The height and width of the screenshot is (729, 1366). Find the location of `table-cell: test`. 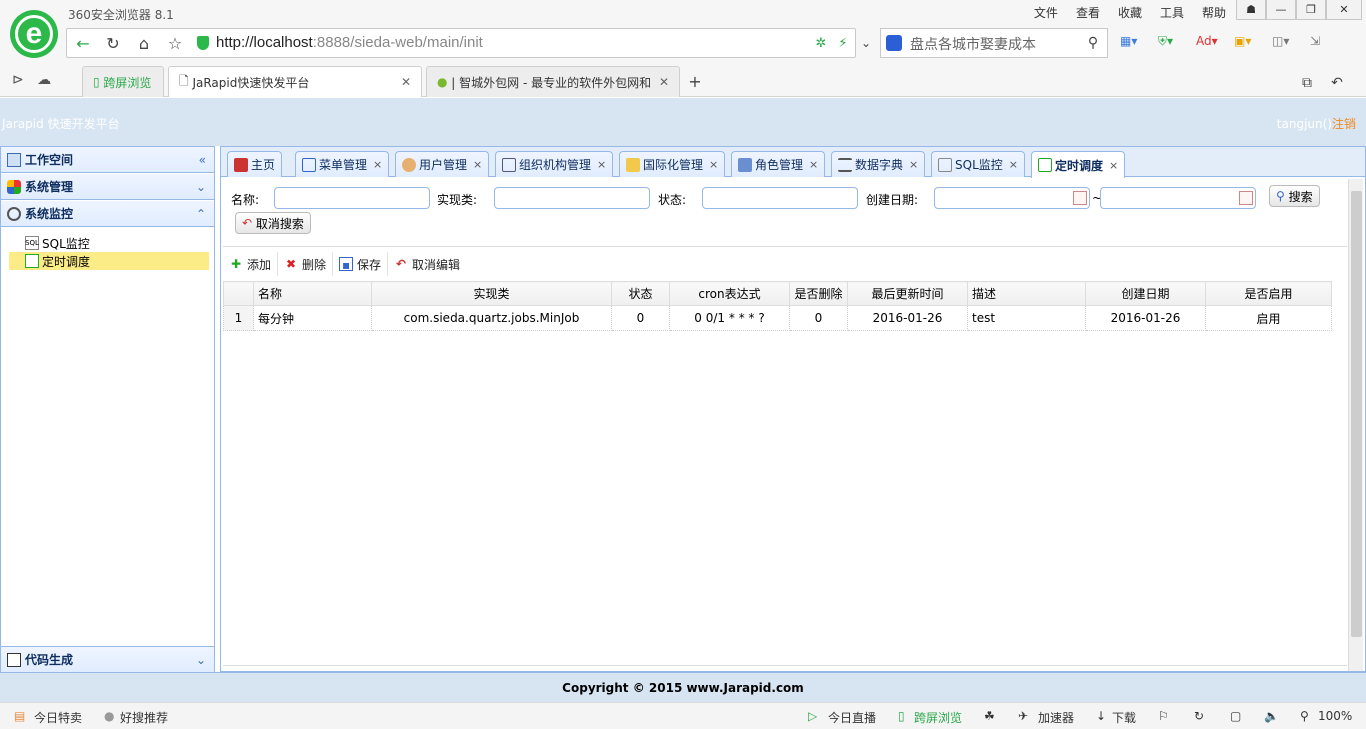

table-cell: test is located at coordinates (1026, 318).